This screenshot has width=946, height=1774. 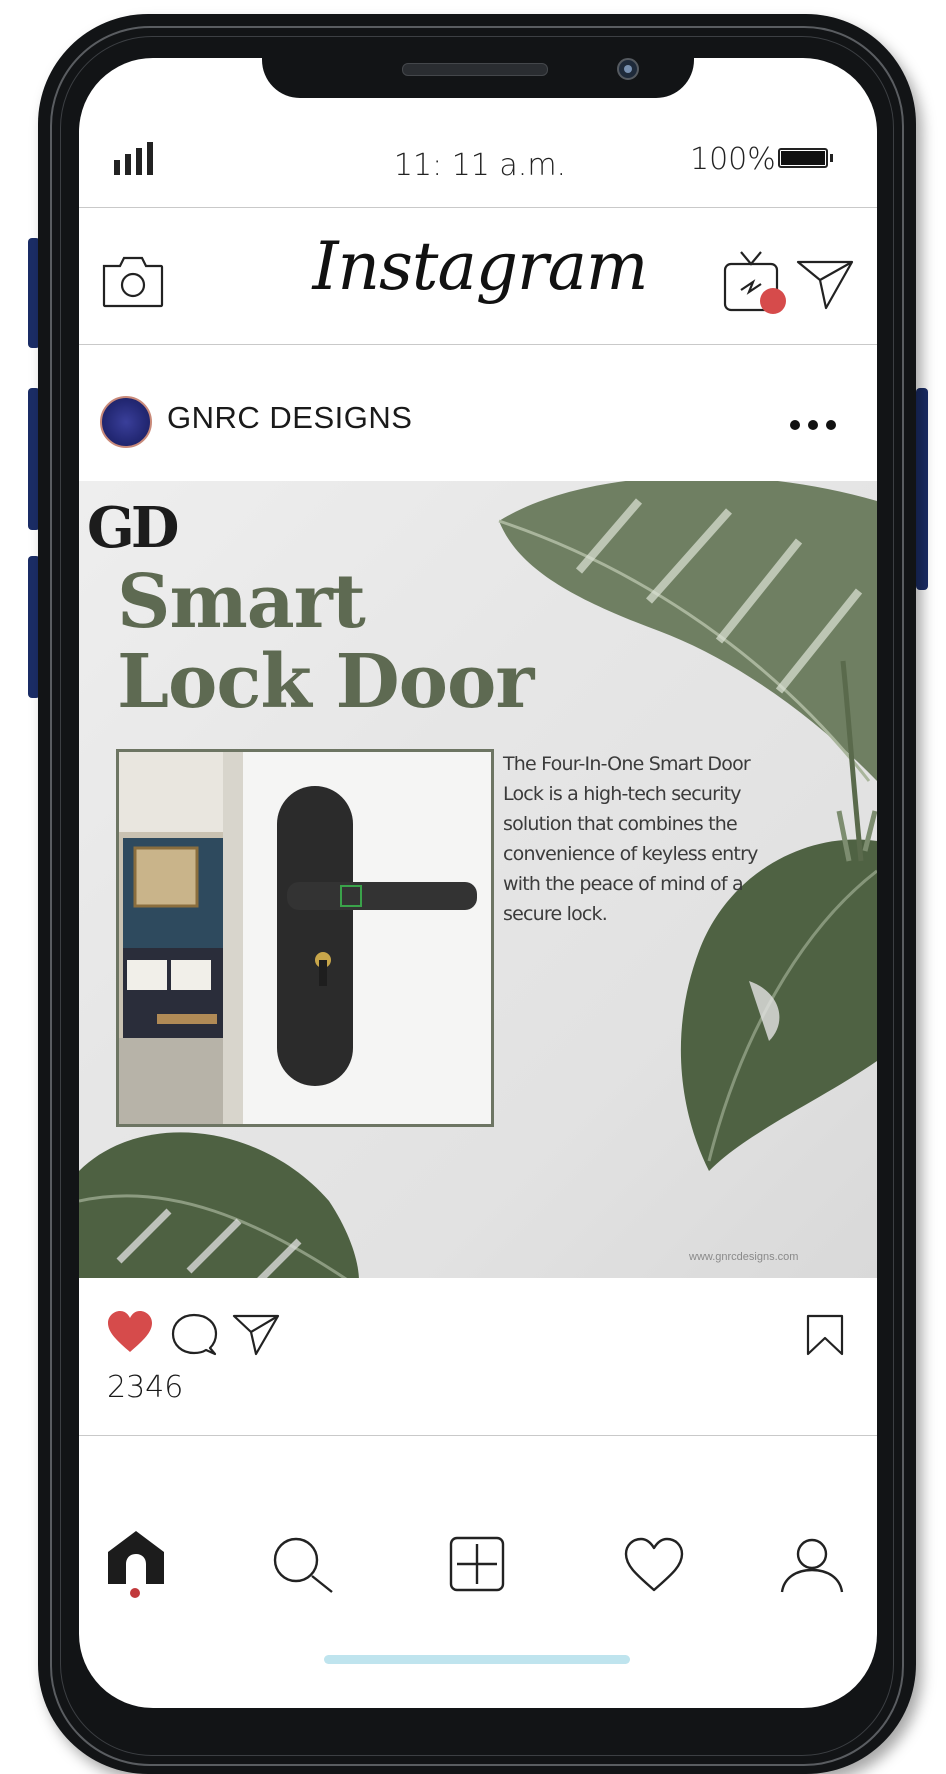 I want to click on post-divider, so click(x=478, y=1435).